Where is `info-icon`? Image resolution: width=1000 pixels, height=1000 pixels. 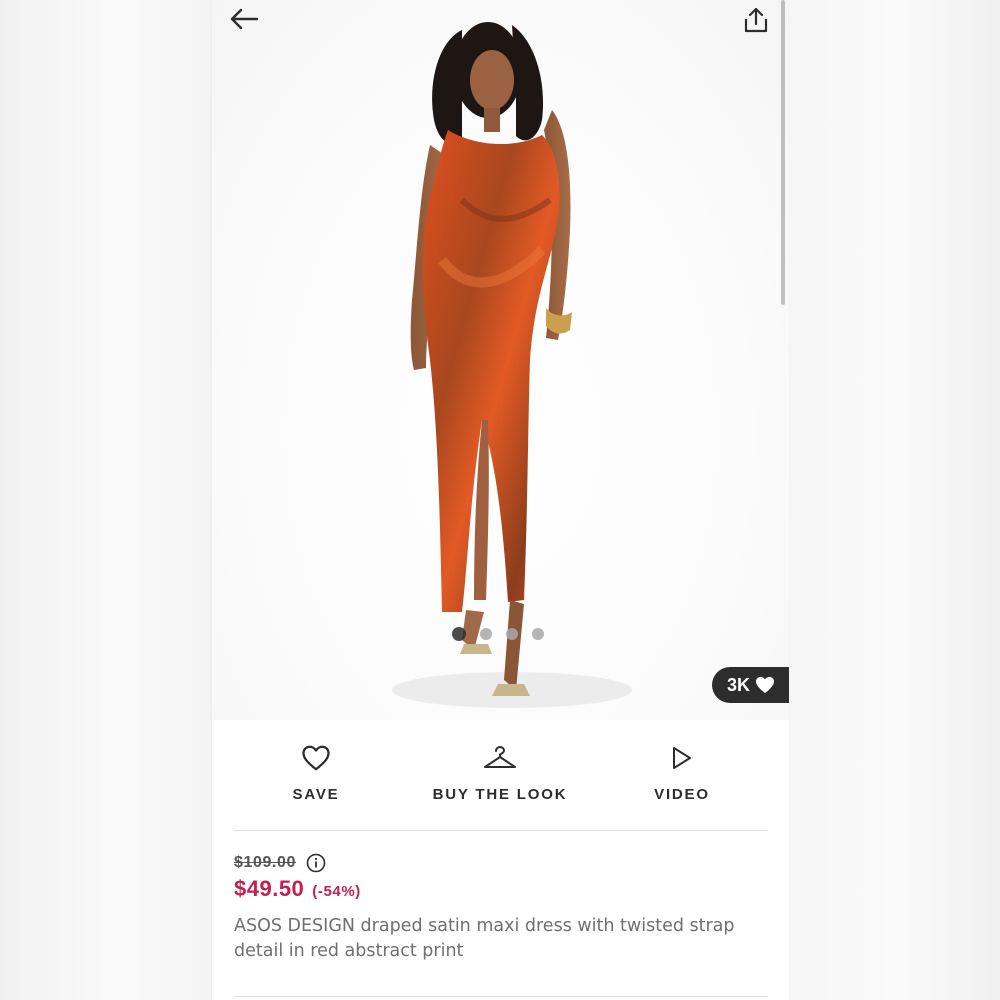 info-icon is located at coordinates (316, 863).